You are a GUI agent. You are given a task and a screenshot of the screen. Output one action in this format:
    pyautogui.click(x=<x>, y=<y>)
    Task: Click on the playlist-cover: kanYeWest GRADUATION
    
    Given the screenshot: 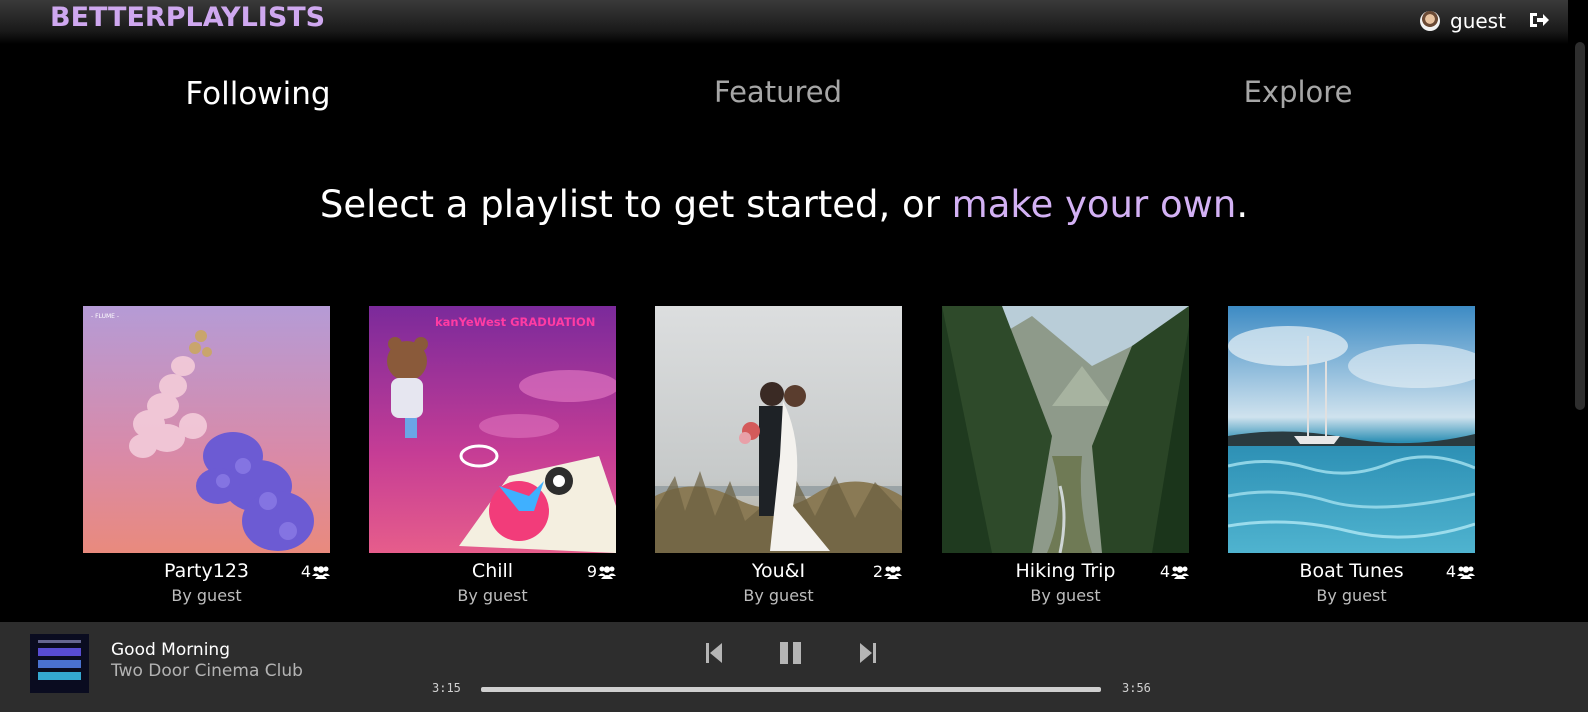 What is the action you would take?
    pyautogui.click(x=492, y=429)
    